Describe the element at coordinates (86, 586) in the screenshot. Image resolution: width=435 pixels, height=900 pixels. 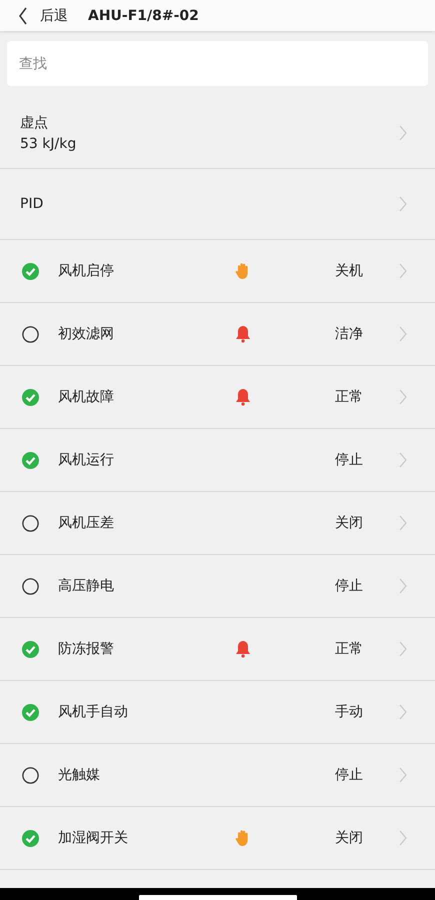
I see `point-name: 高压静电` at that location.